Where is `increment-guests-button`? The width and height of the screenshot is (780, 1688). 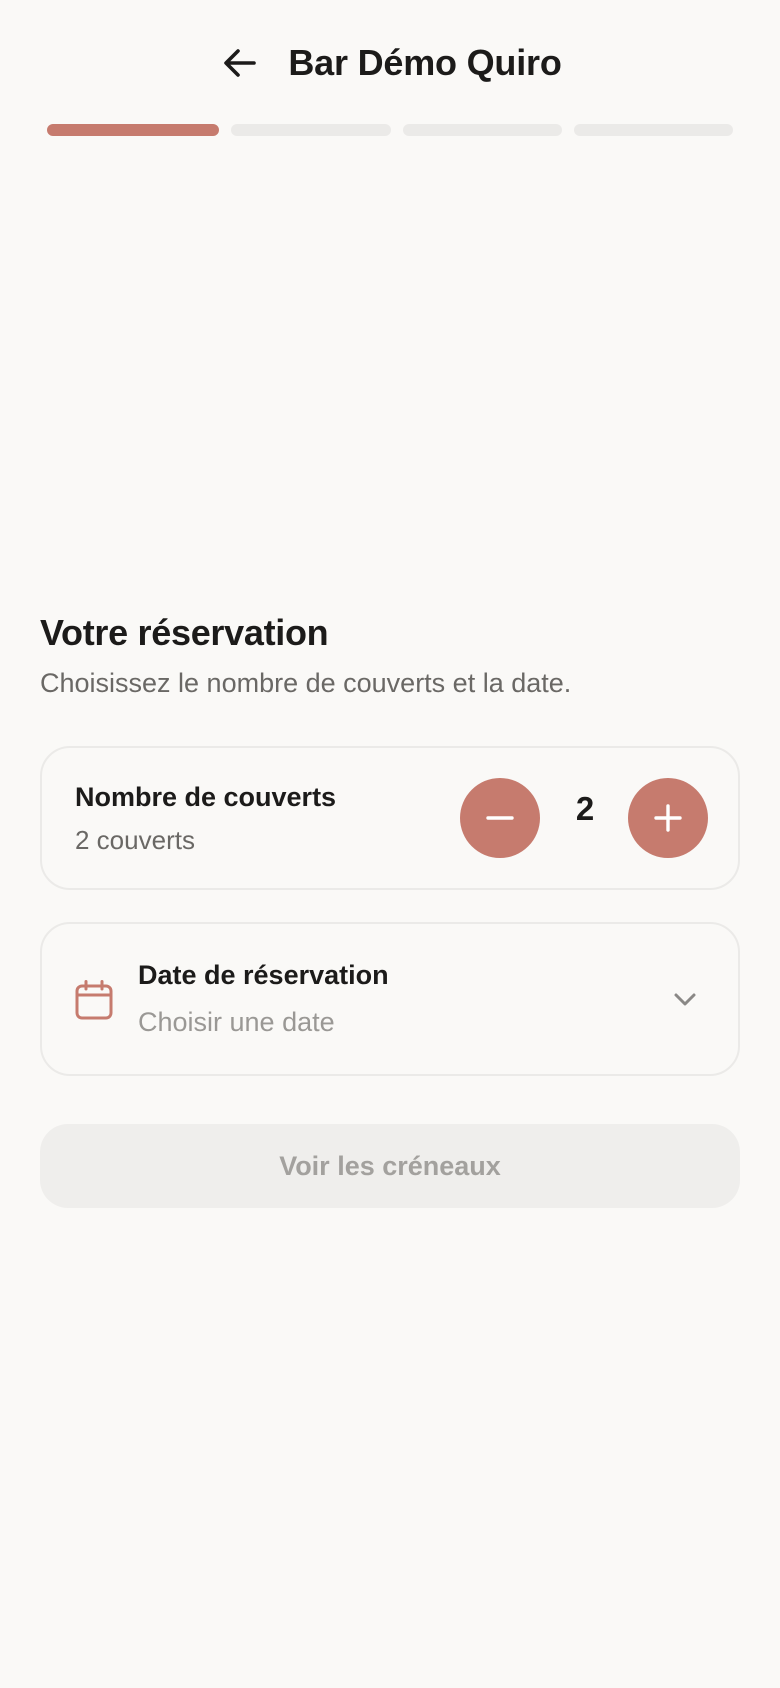 increment-guests-button is located at coordinates (668, 818).